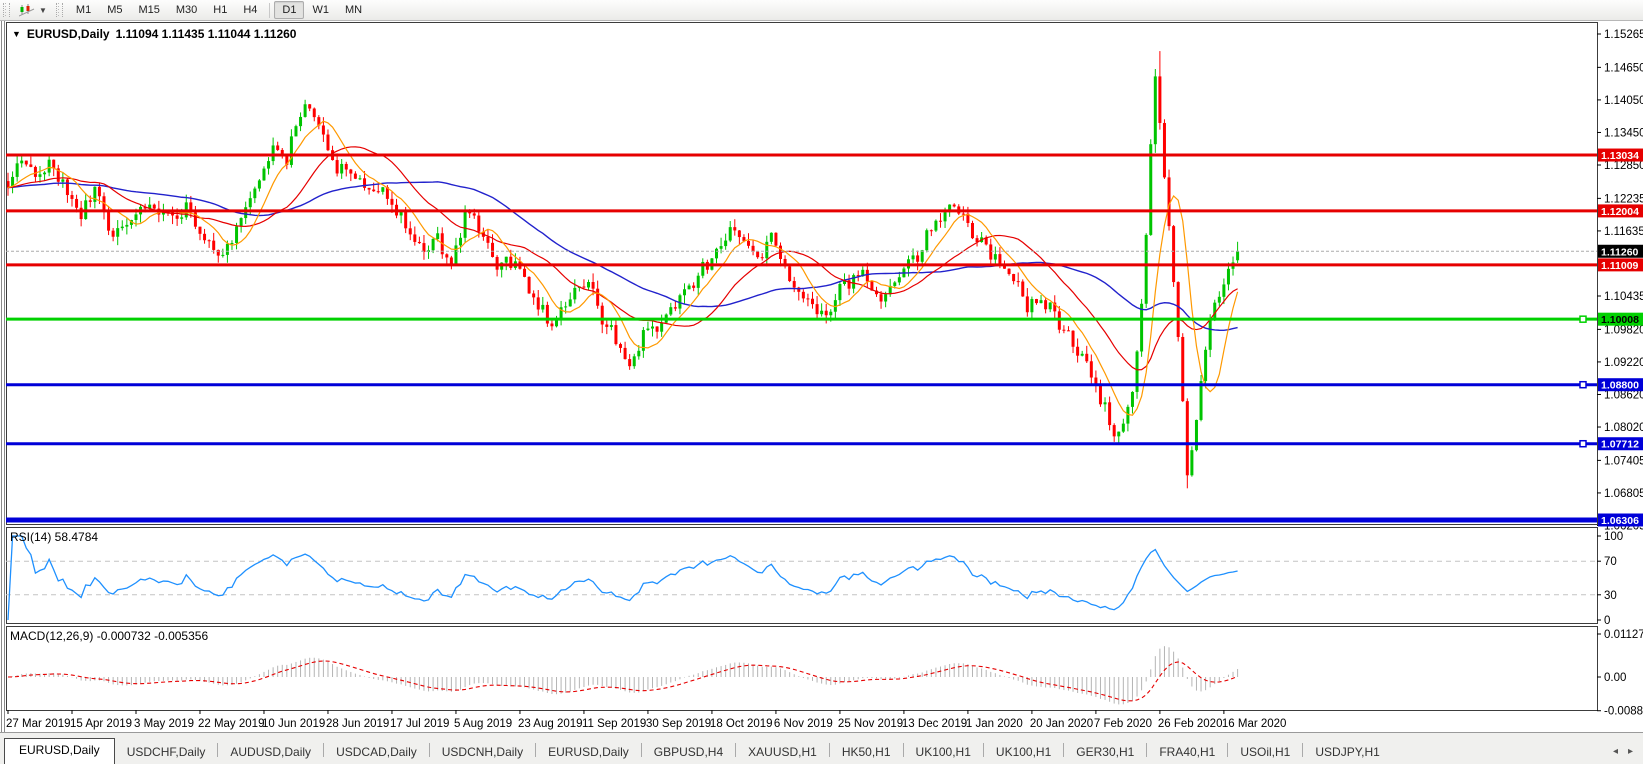 The width and height of the screenshot is (1643, 764). Describe the element at coordinates (1620, 156) in the screenshot. I see `svg-text: 1.13034` at that location.